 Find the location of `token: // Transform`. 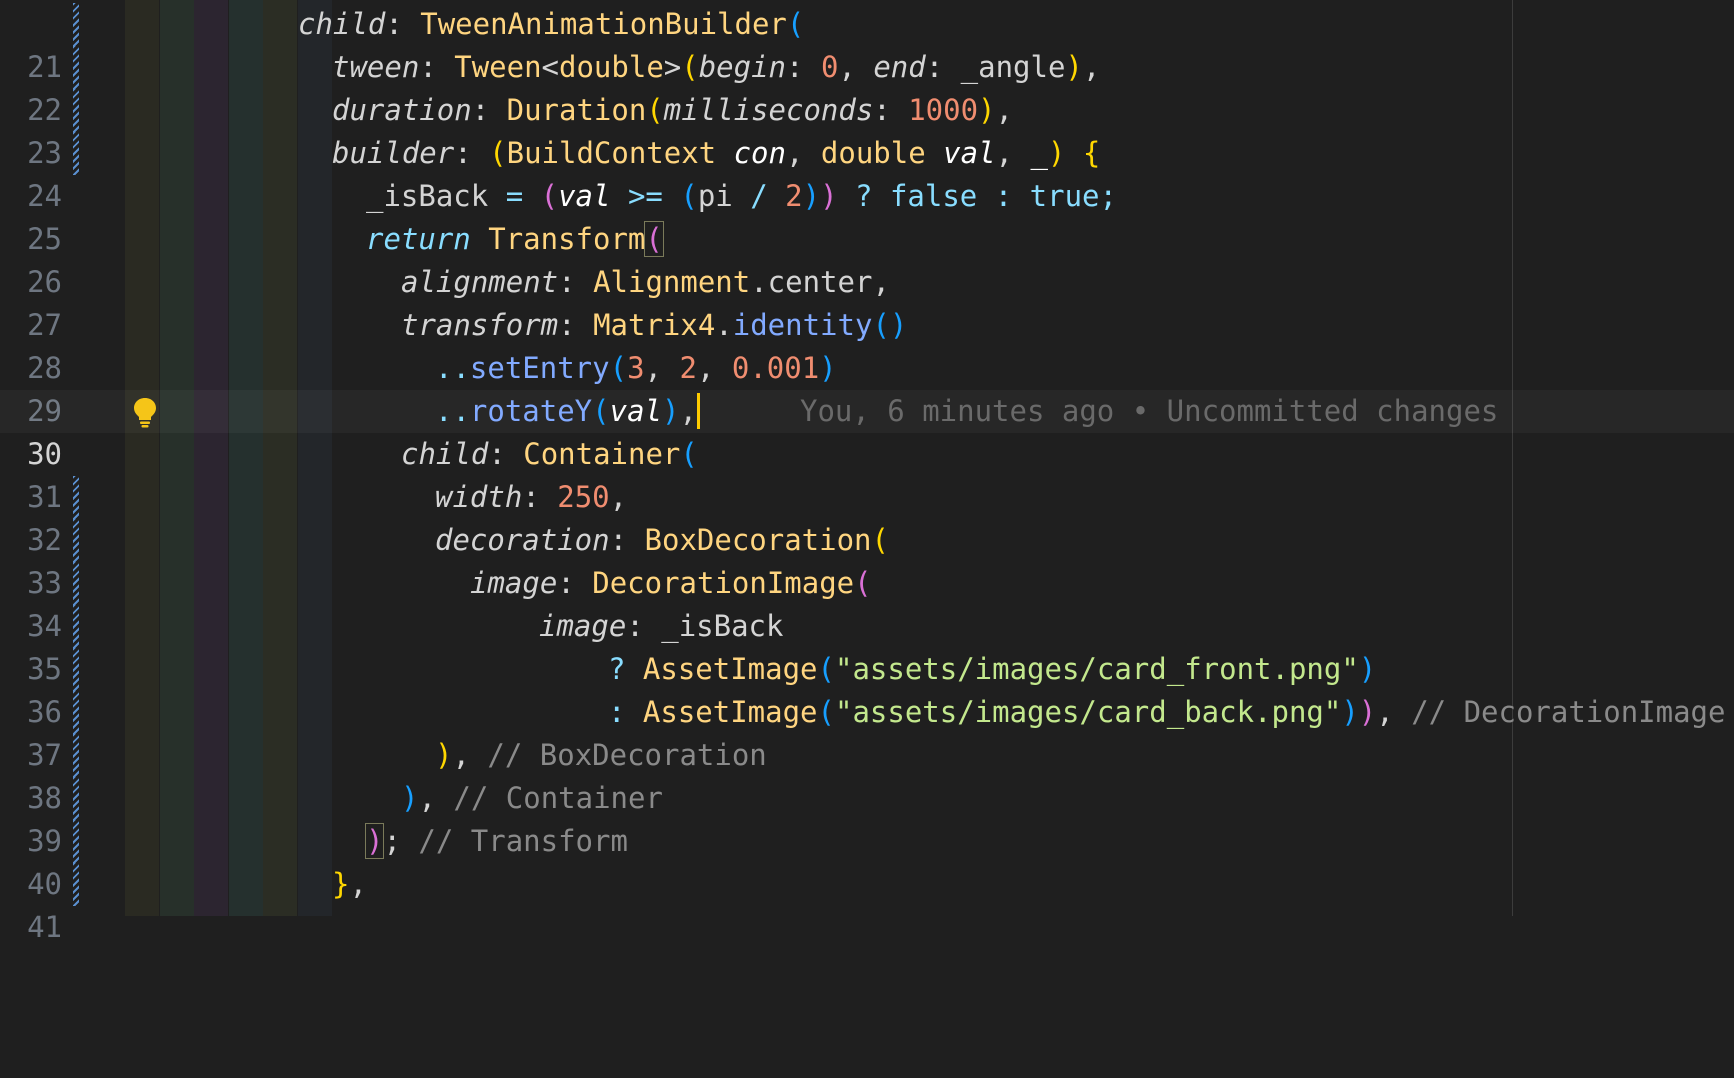

token: // Transform is located at coordinates (523, 841).